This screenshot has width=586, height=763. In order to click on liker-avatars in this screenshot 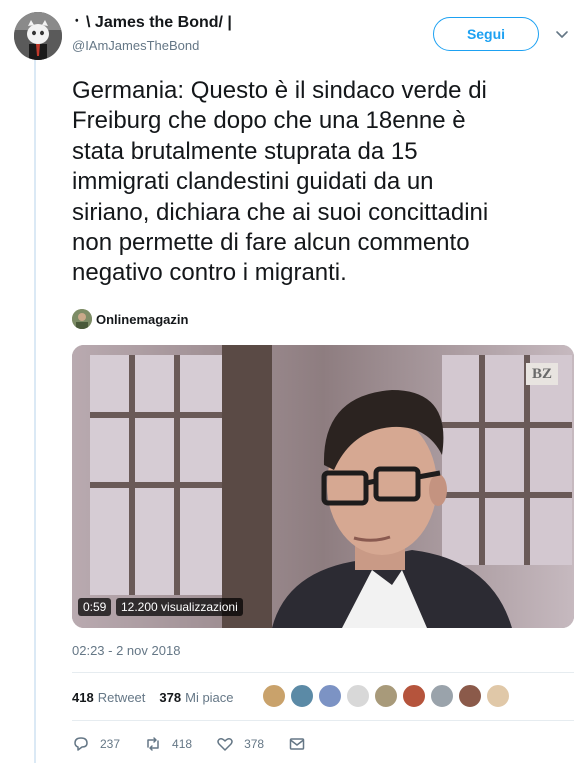, I will do `click(388, 697)`.